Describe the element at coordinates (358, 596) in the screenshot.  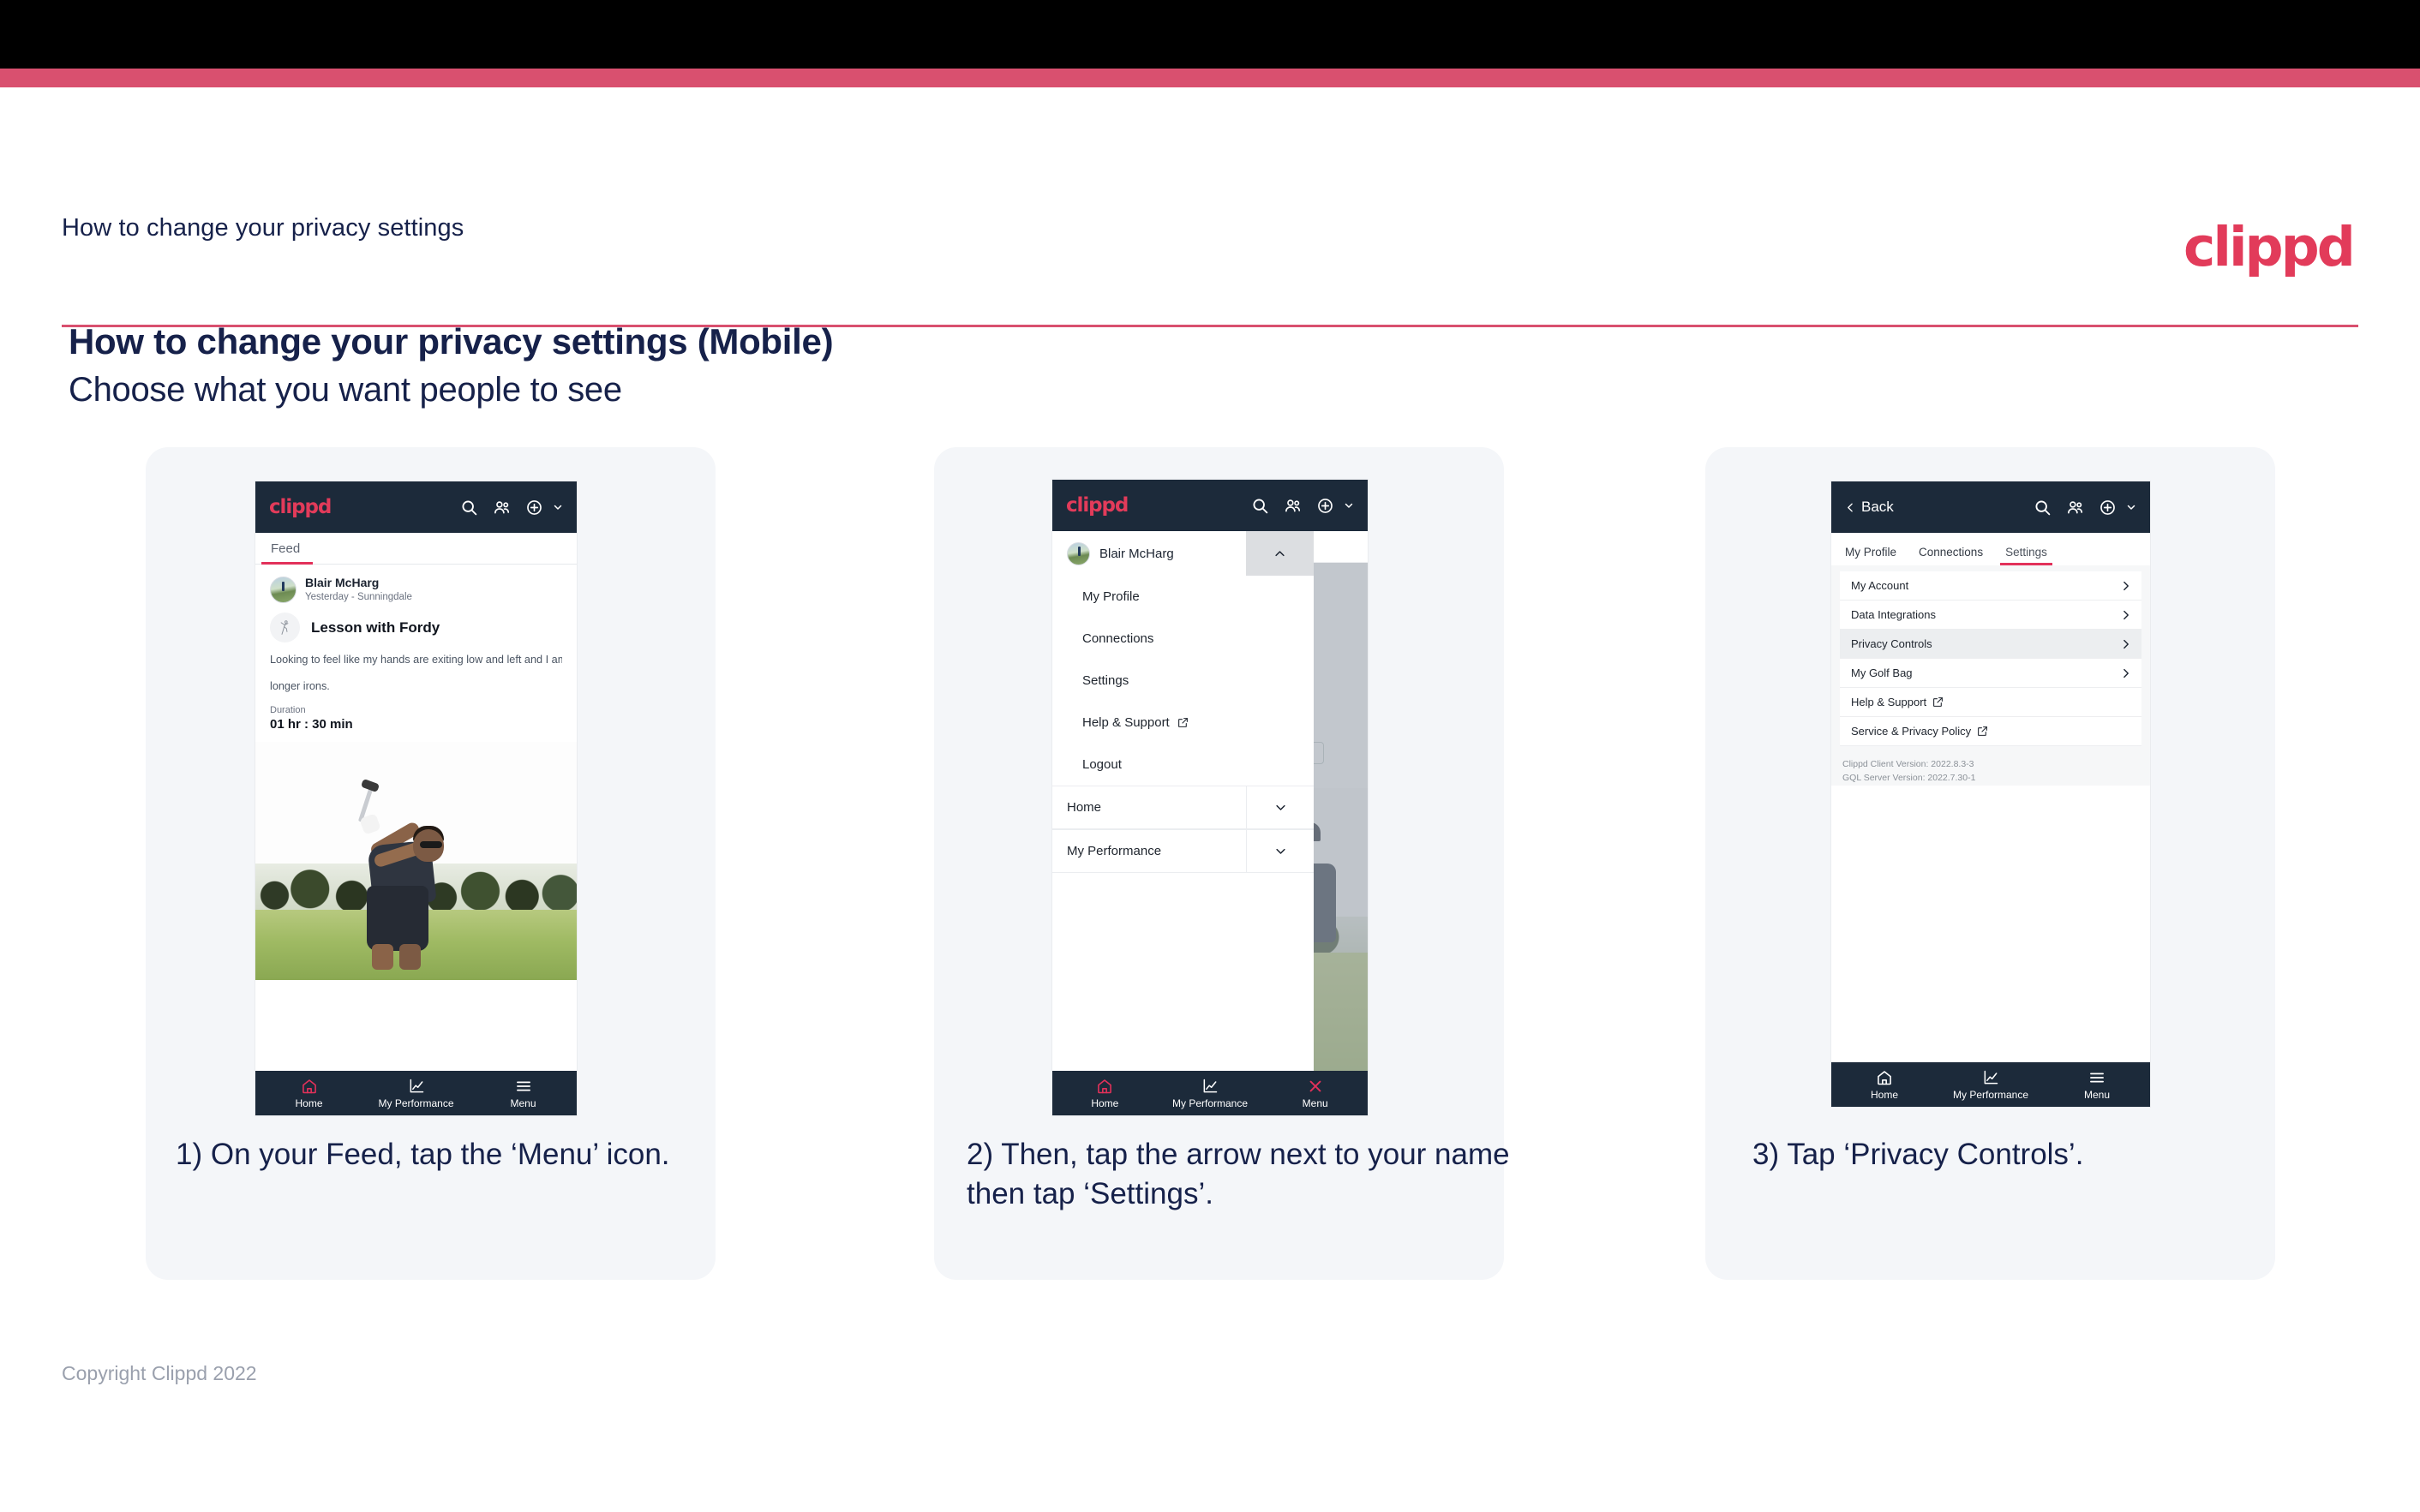
I see `post-meta: Yesterday - Sunningdale` at that location.